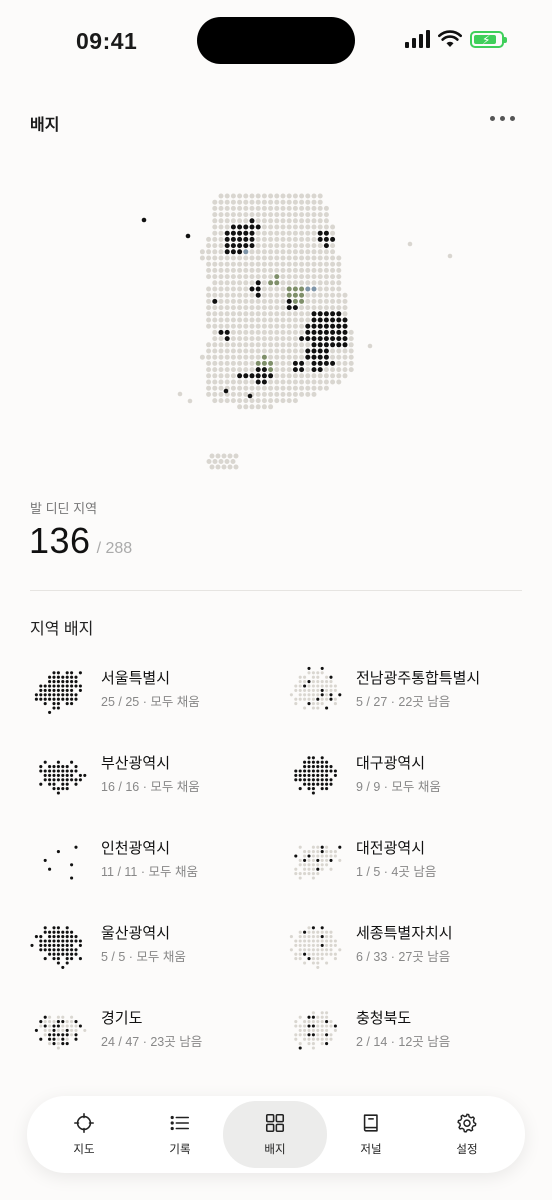 The height and width of the screenshot is (1200, 552). What do you see at coordinates (371, 1134) in the screenshot?
I see `tab-journal: 저널` at bounding box center [371, 1134].